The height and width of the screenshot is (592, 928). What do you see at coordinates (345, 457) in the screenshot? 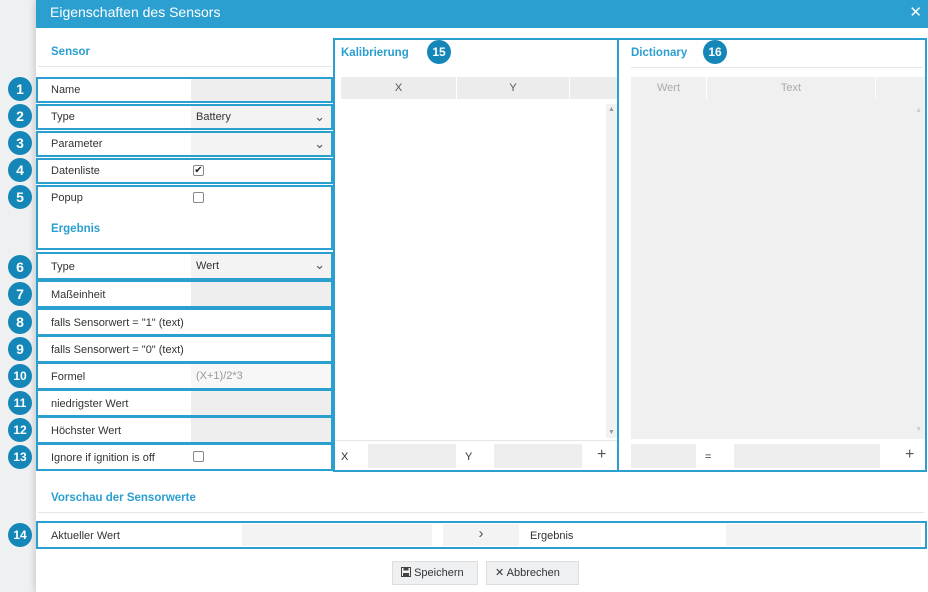
I see `kalibrierung-x-label: X` at bounding box center [345, 457].